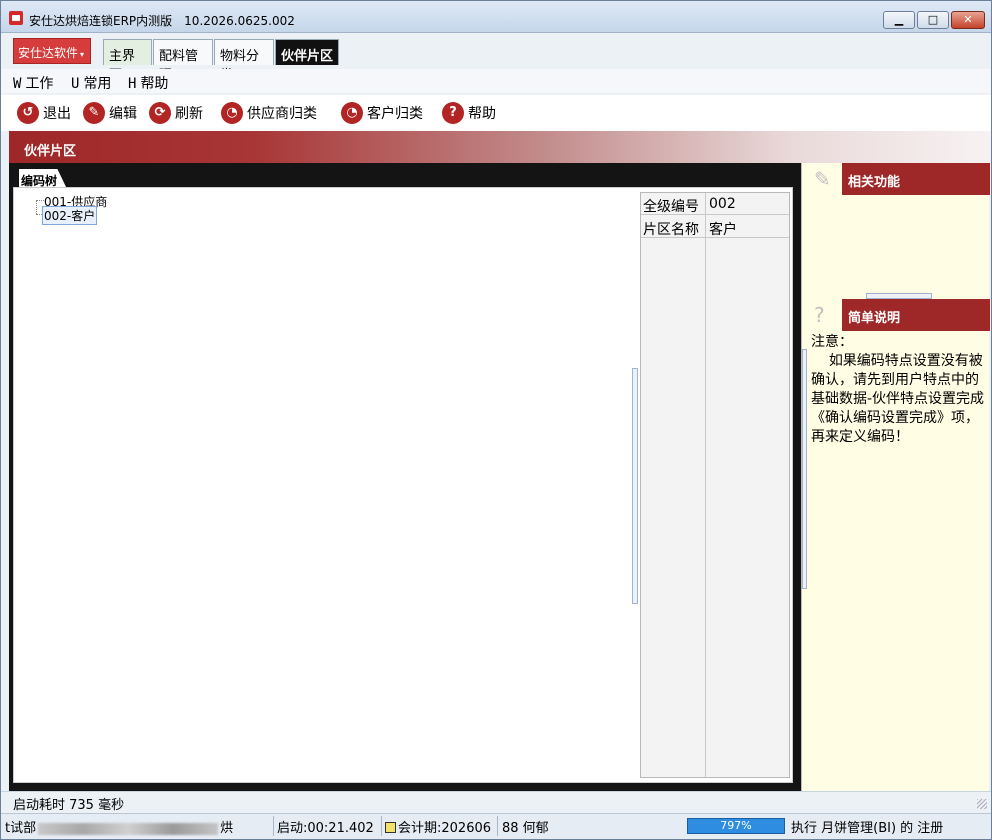 This screenshot has height=840, width=992. I want to click on property-value: 客户, so click(723, 229).